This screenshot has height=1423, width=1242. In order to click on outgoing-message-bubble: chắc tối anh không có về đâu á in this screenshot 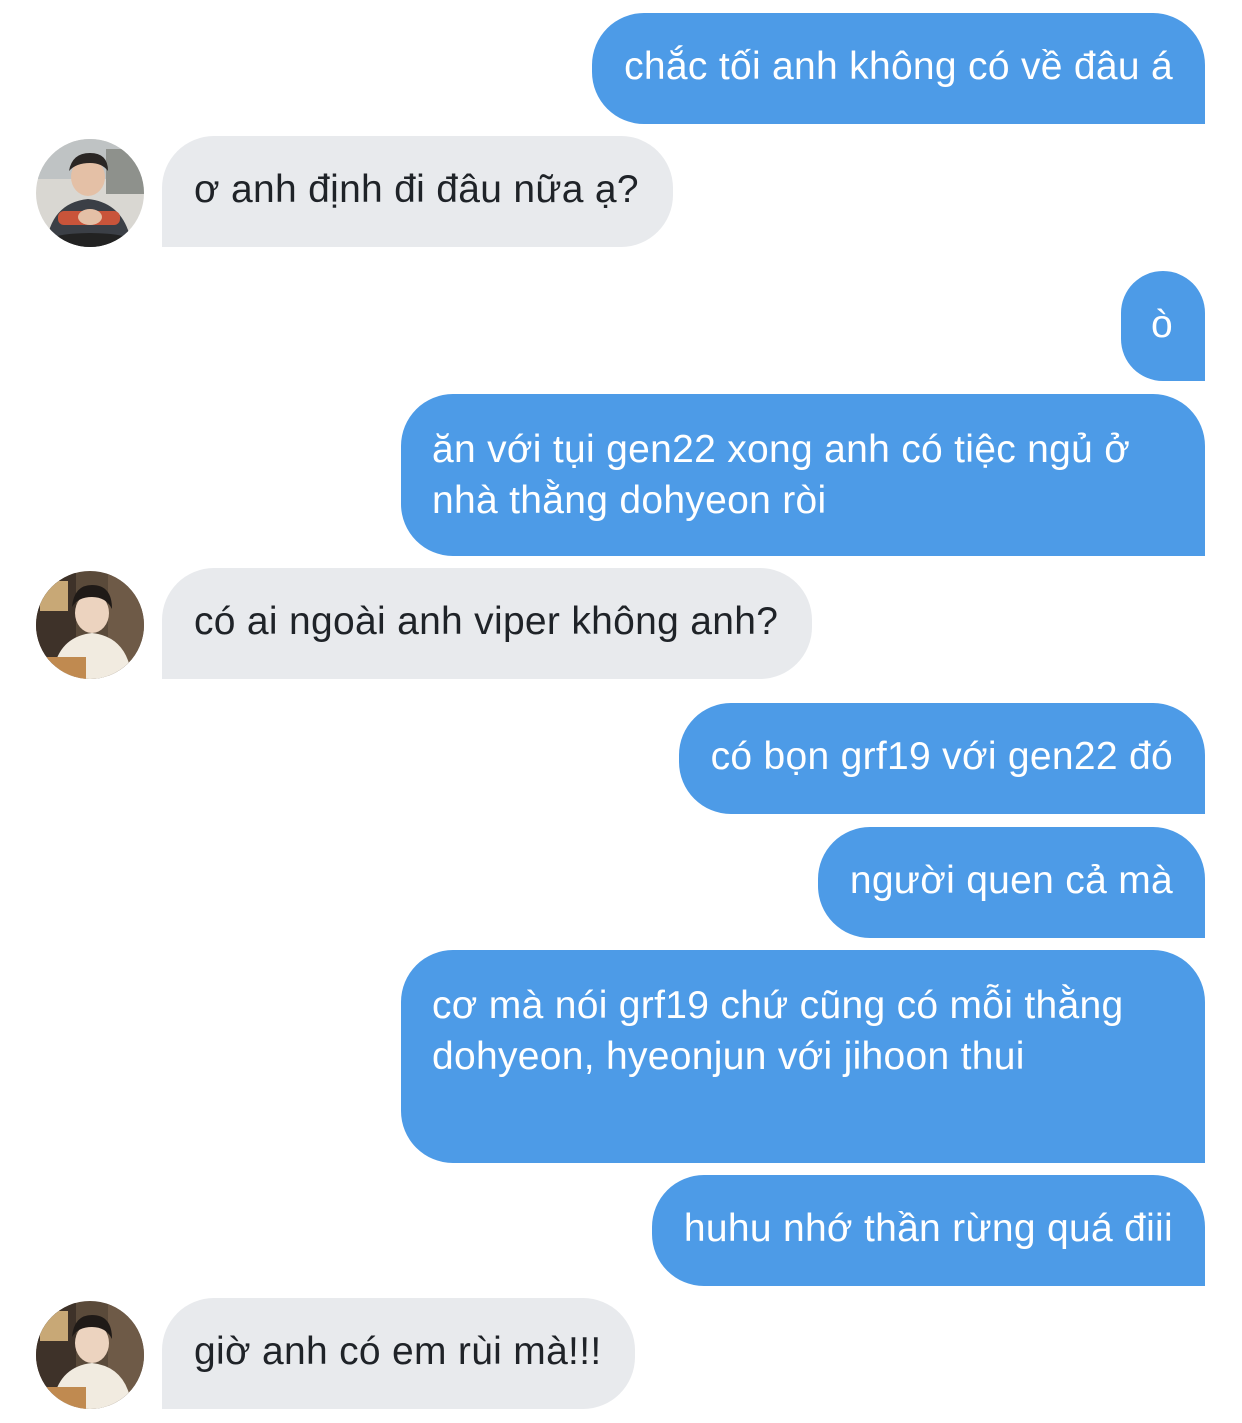, I will do `click(898, 68)`.